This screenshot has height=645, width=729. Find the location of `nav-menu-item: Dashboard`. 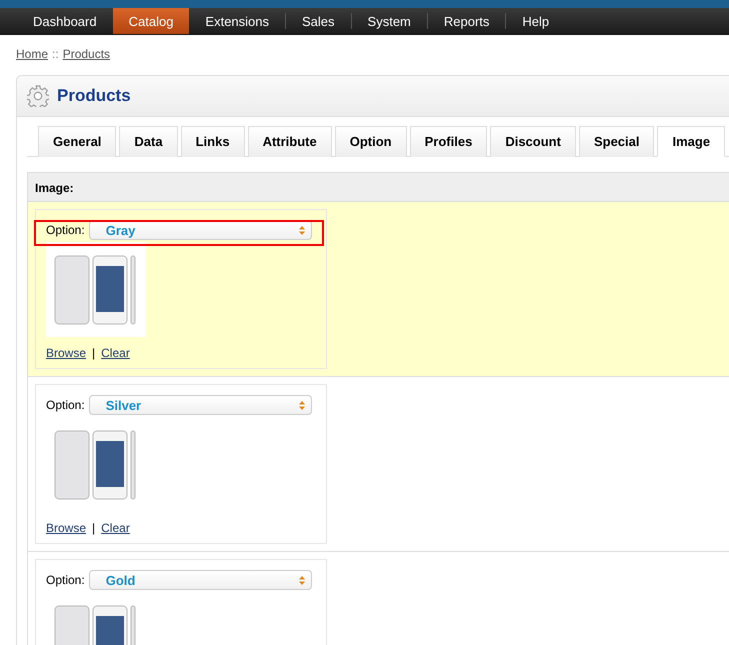

nav-menu-item: Dashboard is located at coordinates (65, 21).